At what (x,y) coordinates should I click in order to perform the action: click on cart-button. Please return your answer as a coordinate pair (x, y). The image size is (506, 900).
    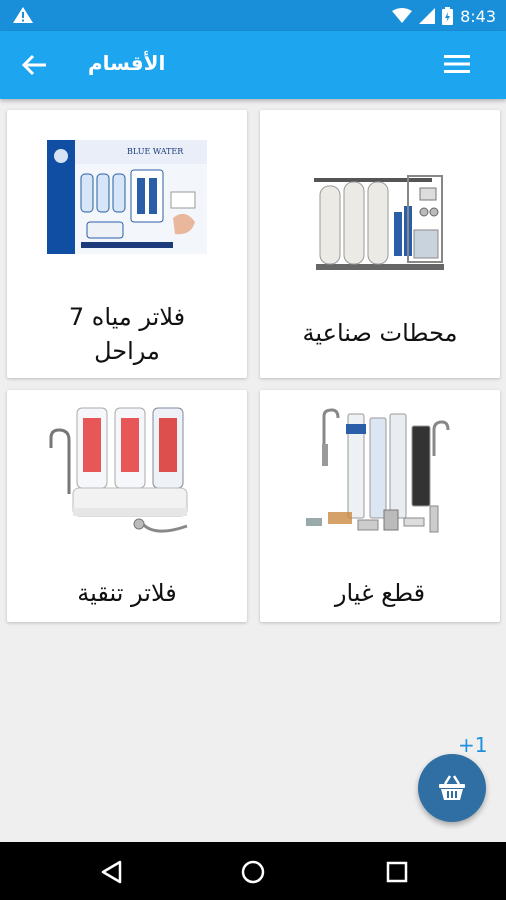
    Looking at the image, I should click on (452, 788).